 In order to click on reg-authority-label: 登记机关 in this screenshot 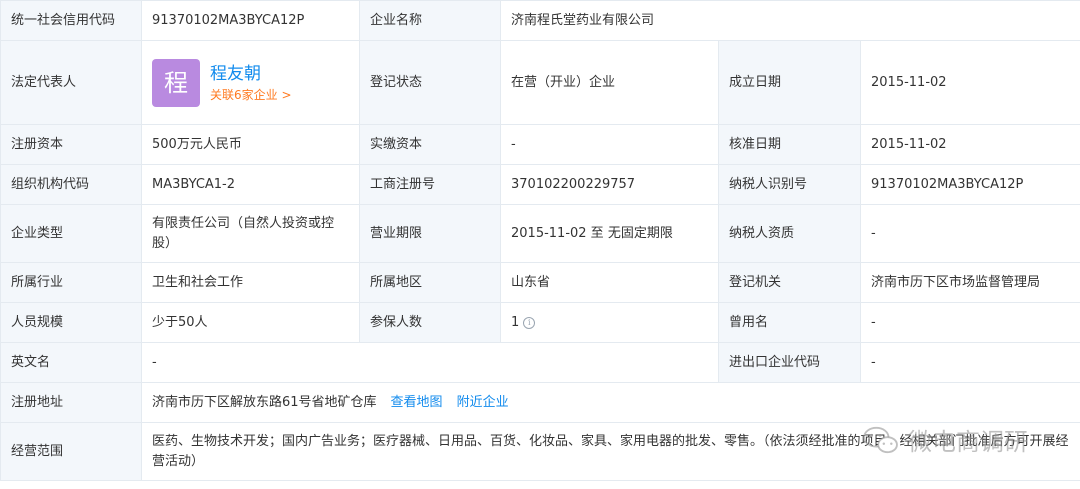, I will do `click(789, 282)`.